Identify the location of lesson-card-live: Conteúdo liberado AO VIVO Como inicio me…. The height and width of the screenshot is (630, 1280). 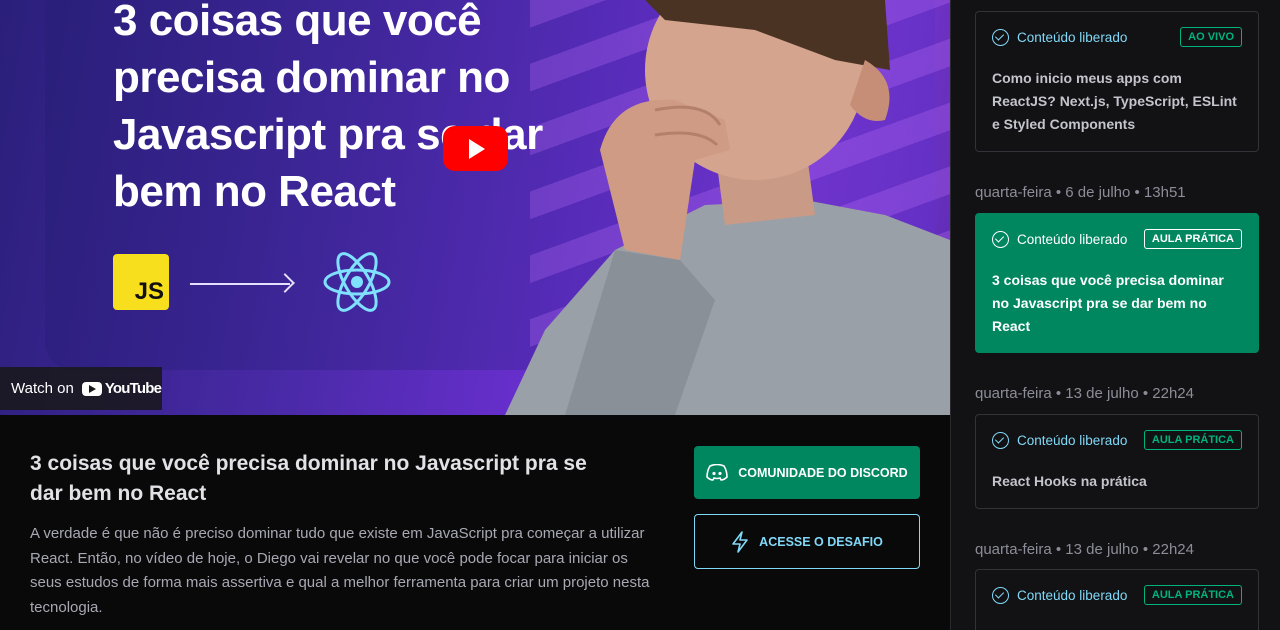
(1117, 81).